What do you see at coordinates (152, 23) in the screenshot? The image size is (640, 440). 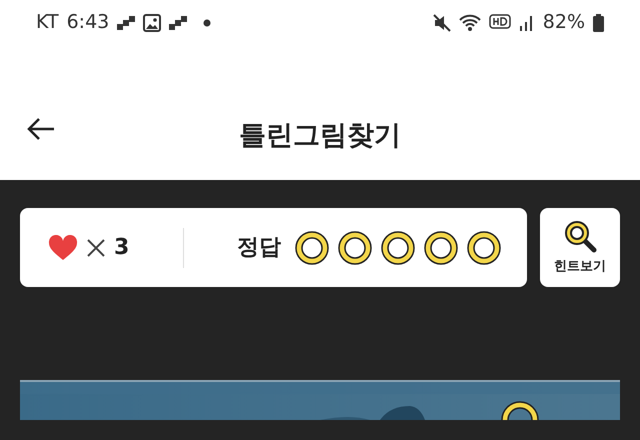 I see `image-icon` at bounding box center [152, 23].